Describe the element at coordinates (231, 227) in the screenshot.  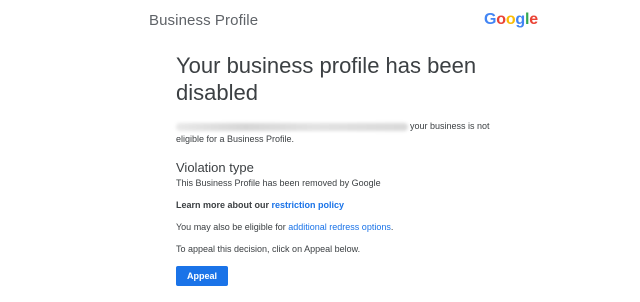
I see `redress-prefix: You may also be eligible for` at that location.